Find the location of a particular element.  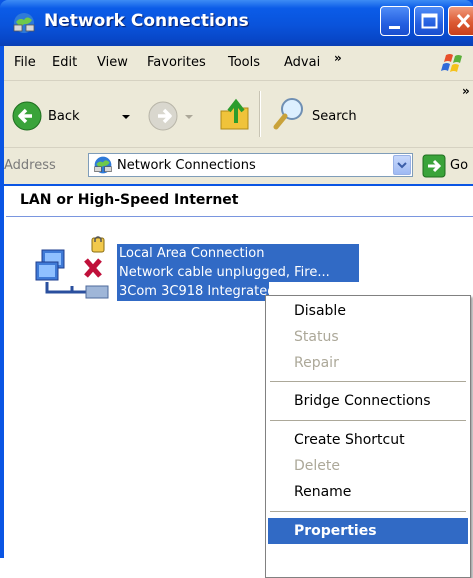

menu-bar: File Edit View Favorites Tools Advai » is located at coordinates (238, 63).